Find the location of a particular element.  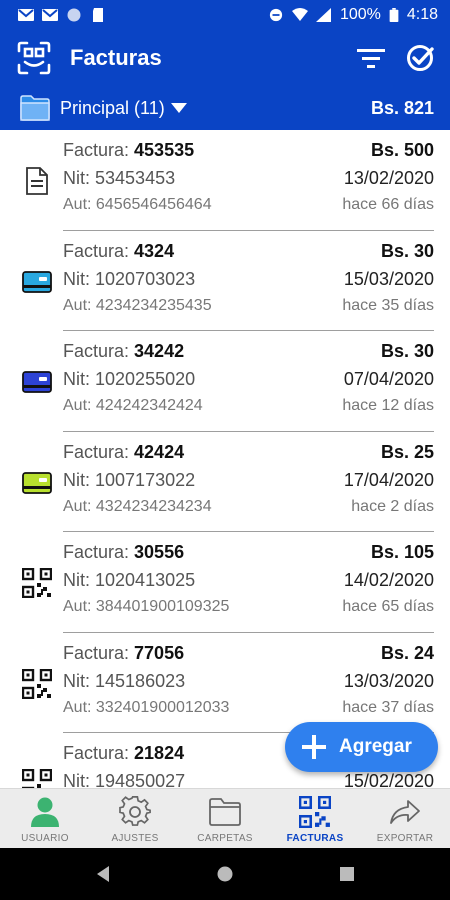

add-button-label: Agregar is located at coordinates (375, 746).